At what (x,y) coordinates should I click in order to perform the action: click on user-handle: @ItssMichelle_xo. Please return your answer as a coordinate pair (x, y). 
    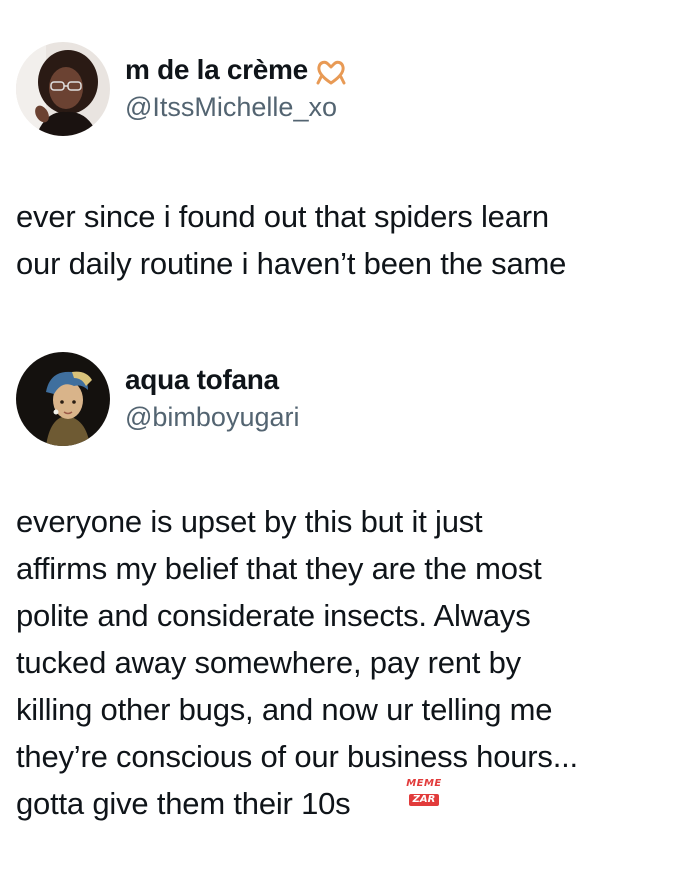
    Looking at the image, I should click on (231, 107).